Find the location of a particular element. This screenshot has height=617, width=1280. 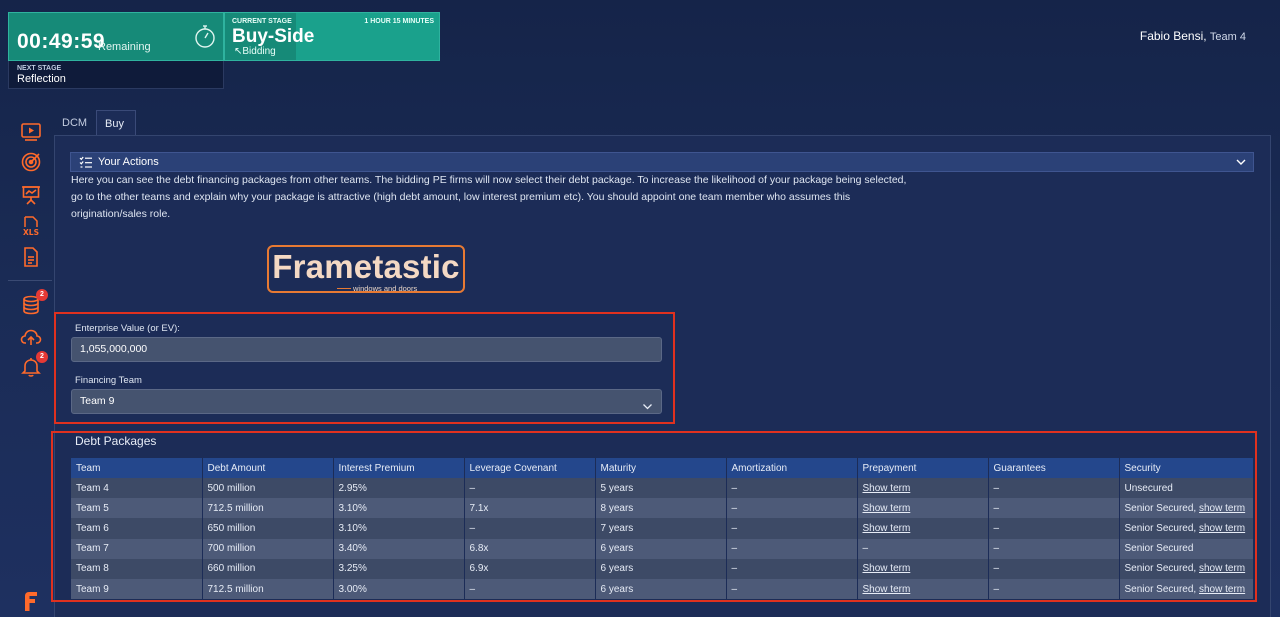

video-icon is located at coordinates (32, 131).